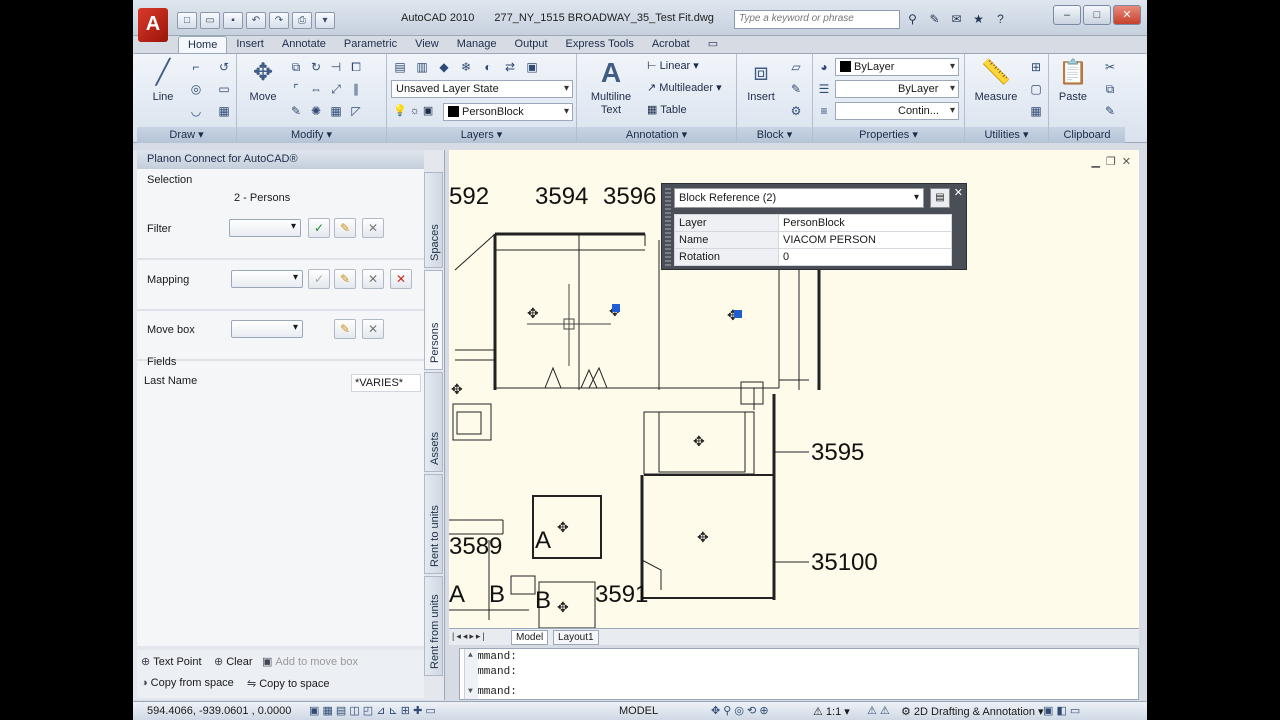  I want to click on grip-handle, so click(668, 227).